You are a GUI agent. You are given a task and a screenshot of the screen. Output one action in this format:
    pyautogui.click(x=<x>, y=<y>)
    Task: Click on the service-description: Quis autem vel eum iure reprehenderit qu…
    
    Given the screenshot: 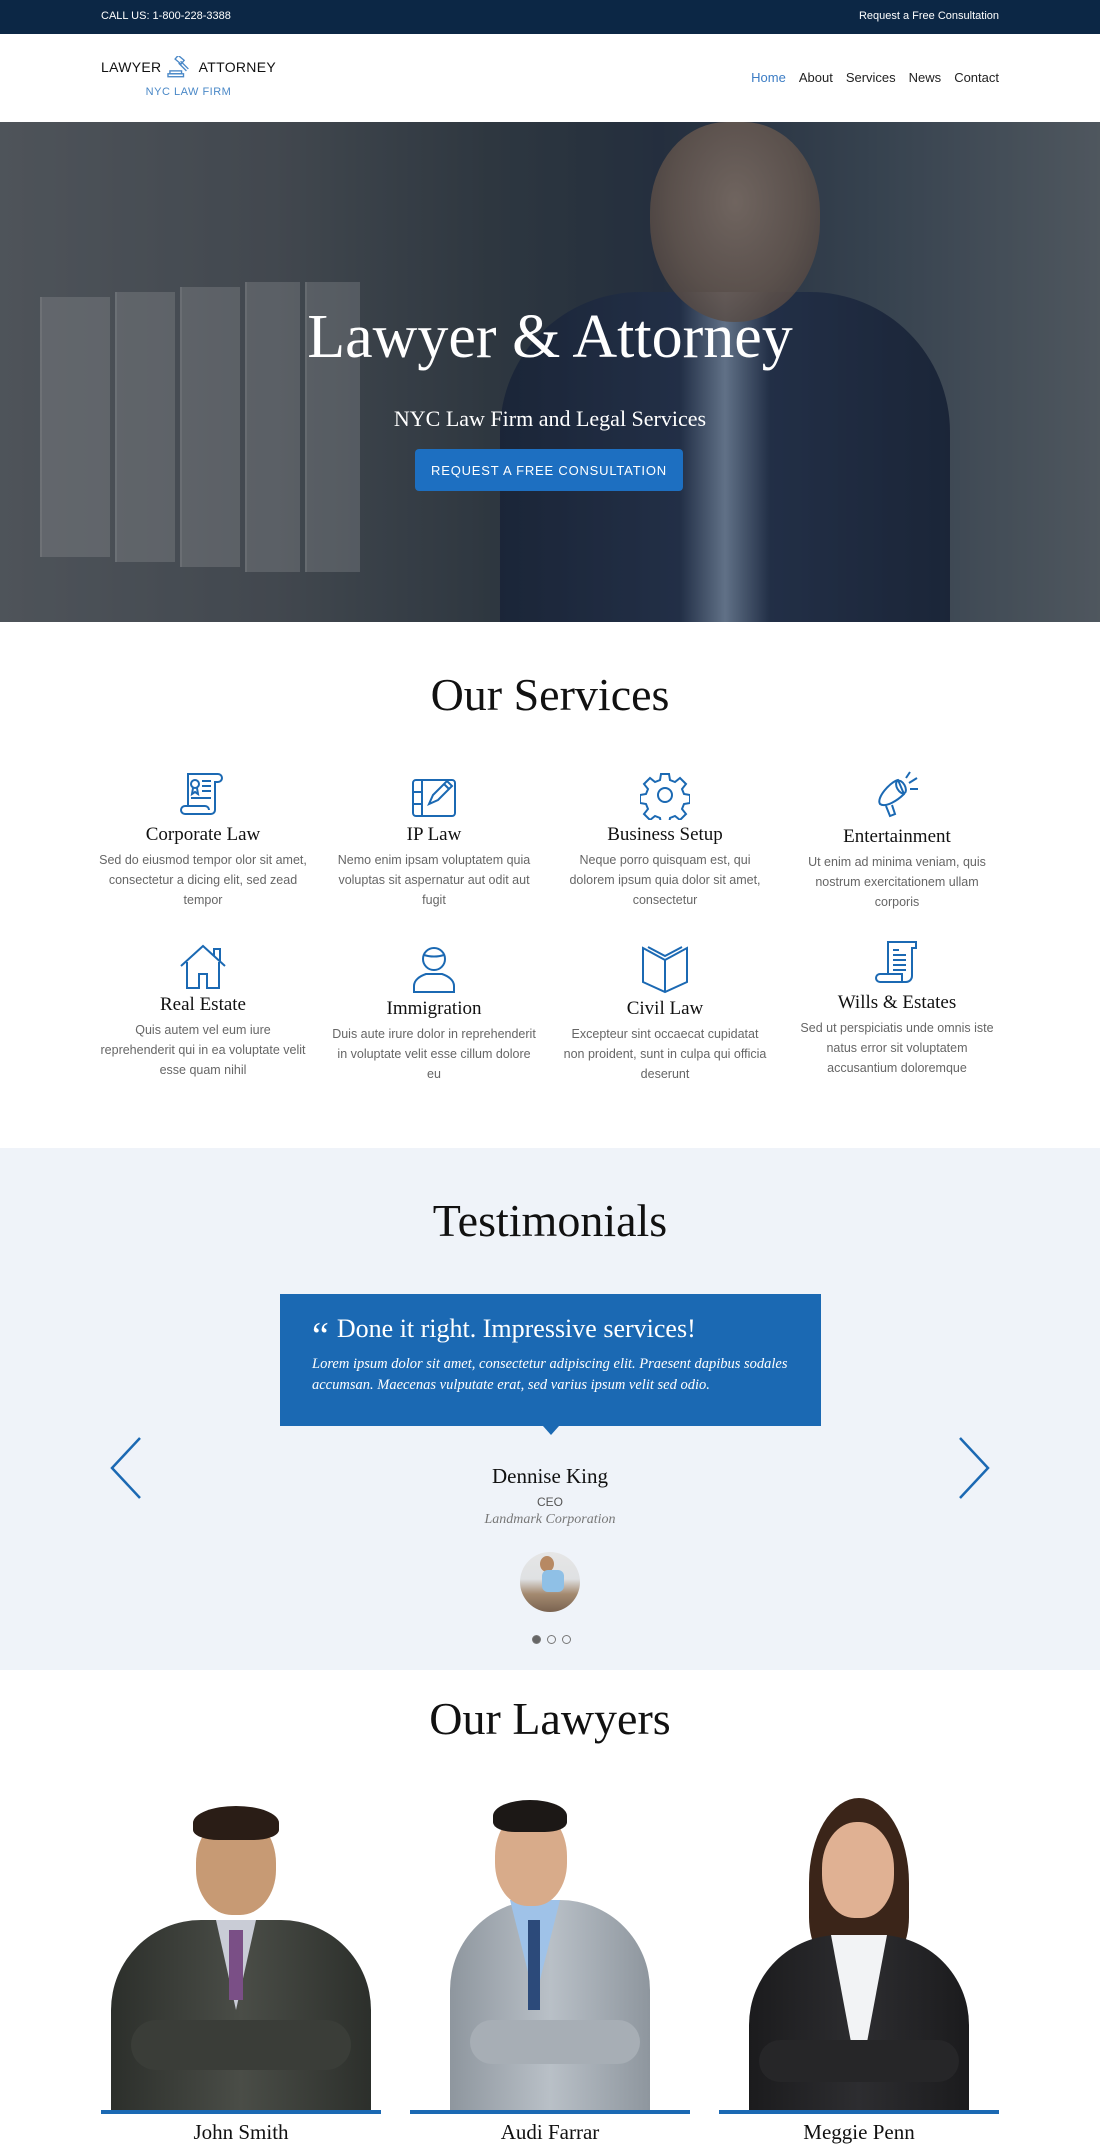 What is the action you would take?
    pyautogui.click(x=203, y=1050)
    